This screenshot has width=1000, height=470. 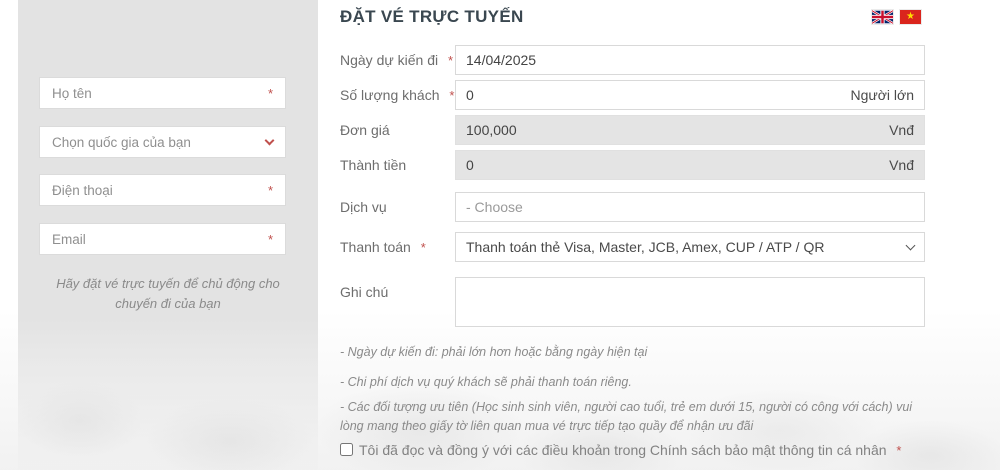 I want to click on country-select, so click(x=162, y=142).